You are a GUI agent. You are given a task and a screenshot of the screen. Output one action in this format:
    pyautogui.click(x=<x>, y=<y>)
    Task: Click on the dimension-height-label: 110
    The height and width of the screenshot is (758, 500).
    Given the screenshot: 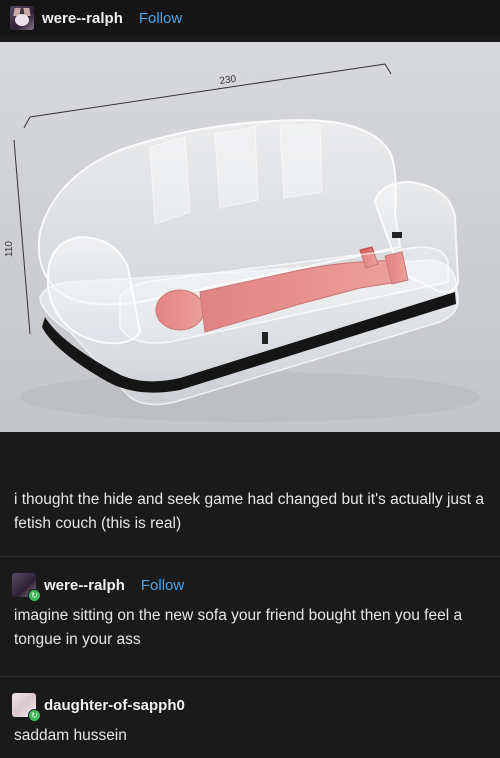 What is the action you would take?
    pyautogui.click(x=9, y=249)
    